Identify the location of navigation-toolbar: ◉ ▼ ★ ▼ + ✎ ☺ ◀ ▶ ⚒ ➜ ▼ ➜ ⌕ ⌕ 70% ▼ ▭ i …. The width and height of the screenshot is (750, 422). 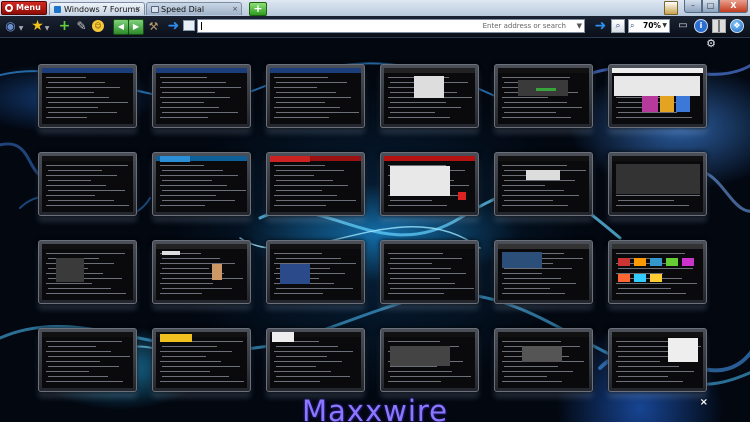
(375, 27).